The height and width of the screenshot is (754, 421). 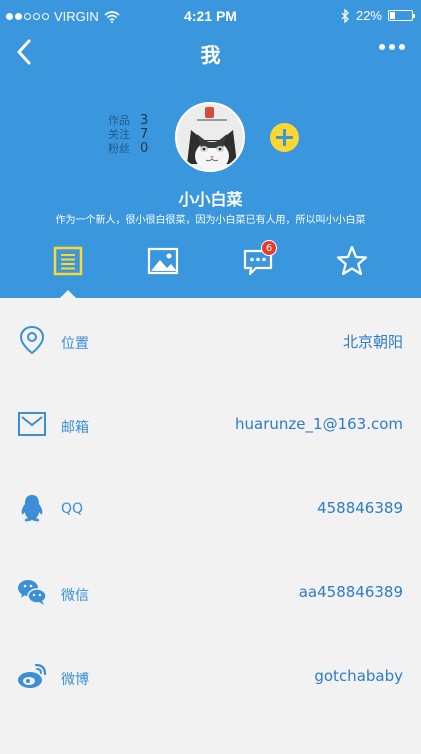 I want to click on info-row-location: 位置 北京朝阳, so click(x=210, y=340).